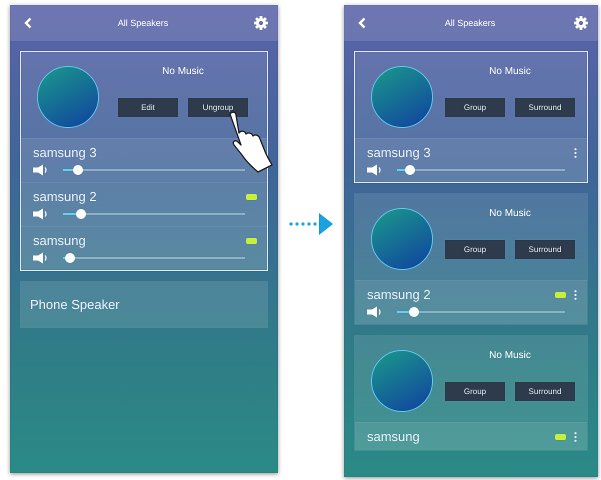  What do you see at coordinates (471, 160) in the screenshot?
I see `speaker-row: samsung 3` at bounding box center [471, 160].